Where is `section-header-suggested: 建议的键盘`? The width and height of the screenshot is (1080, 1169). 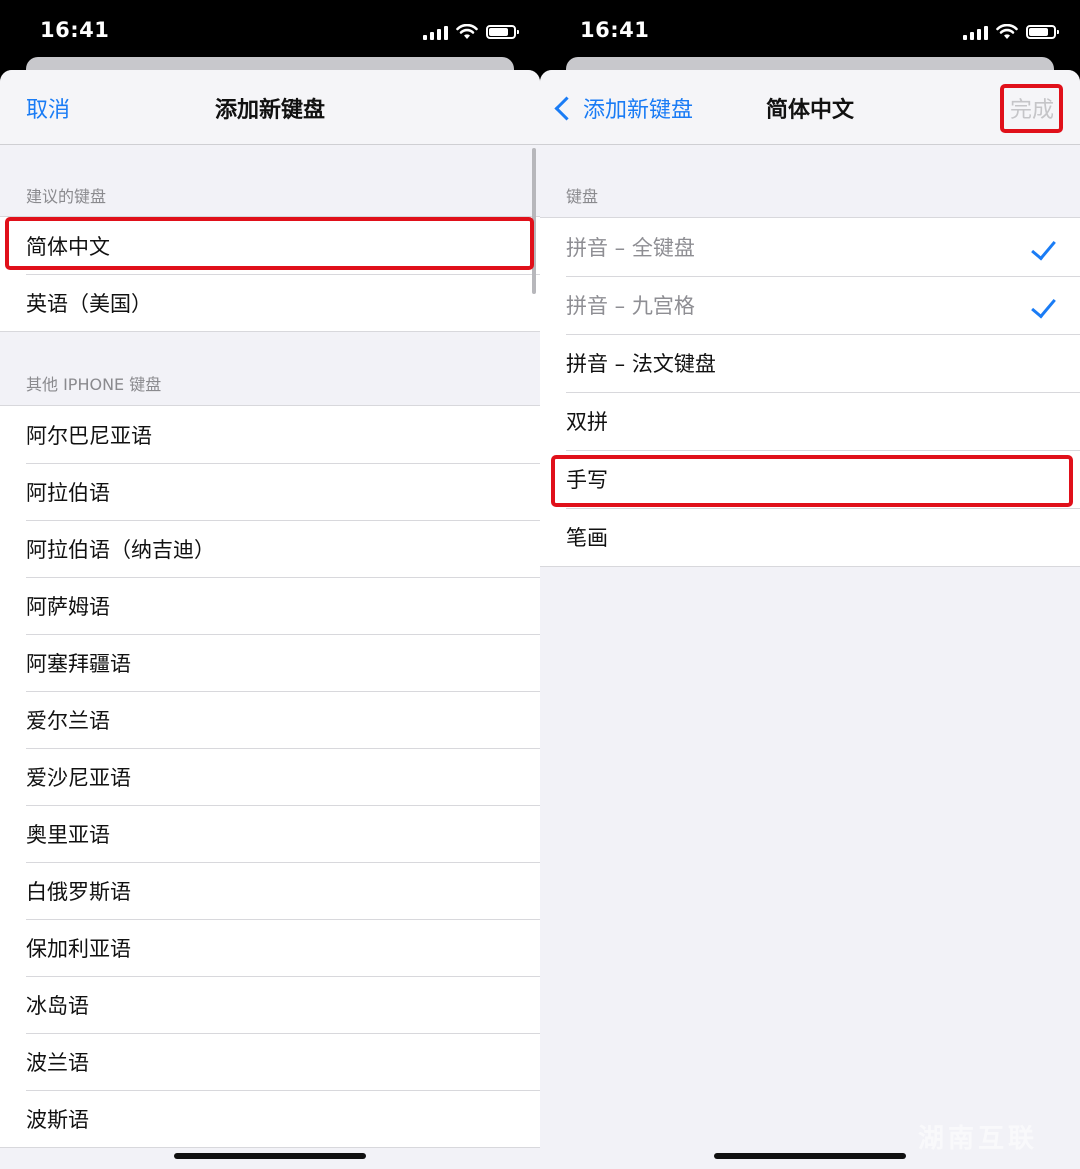 section-header-suggested: 建议的键盘 is located at coordinates (66, 196).